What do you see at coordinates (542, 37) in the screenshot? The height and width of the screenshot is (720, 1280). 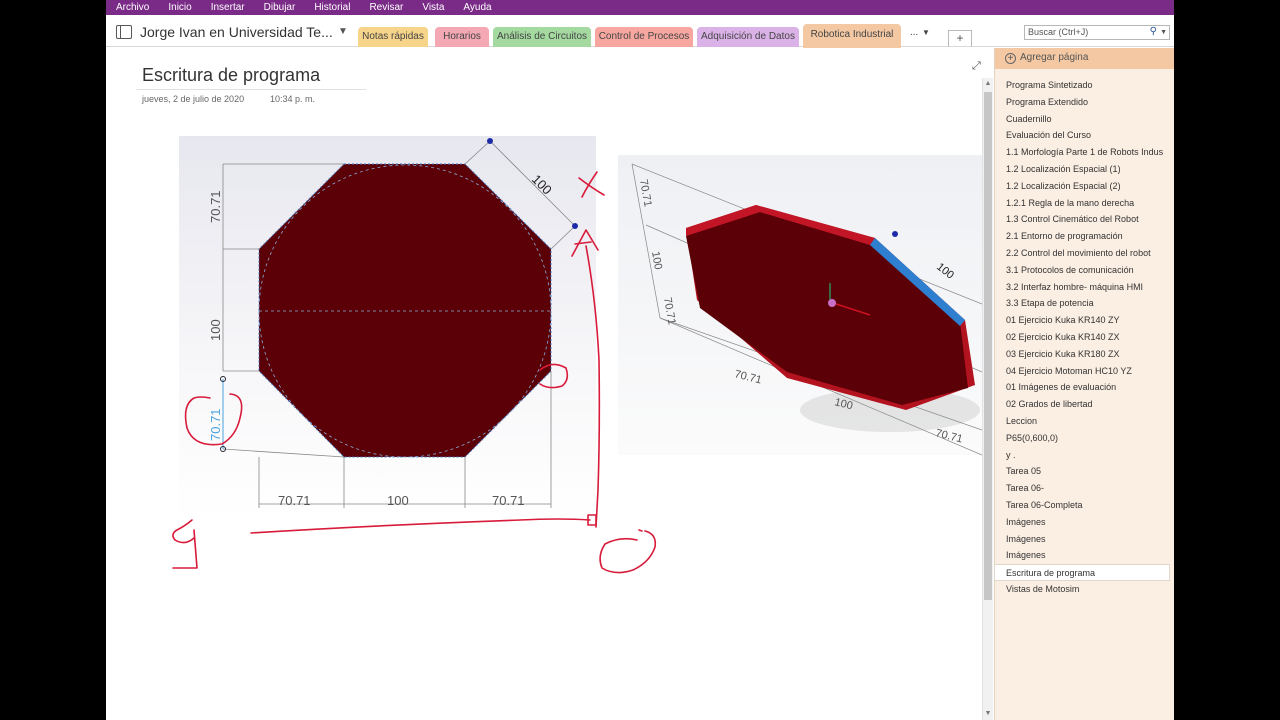 I see `tab-analisis-de-circuitos: Análisis de Circuitos` at bounding box center [542, 37].